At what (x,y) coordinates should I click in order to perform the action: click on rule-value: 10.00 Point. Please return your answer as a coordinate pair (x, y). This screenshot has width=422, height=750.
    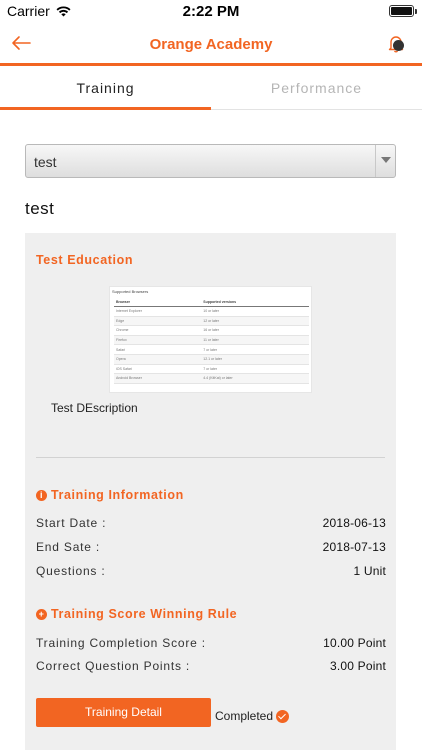
    Looking at the image, I should click on (354, 643).